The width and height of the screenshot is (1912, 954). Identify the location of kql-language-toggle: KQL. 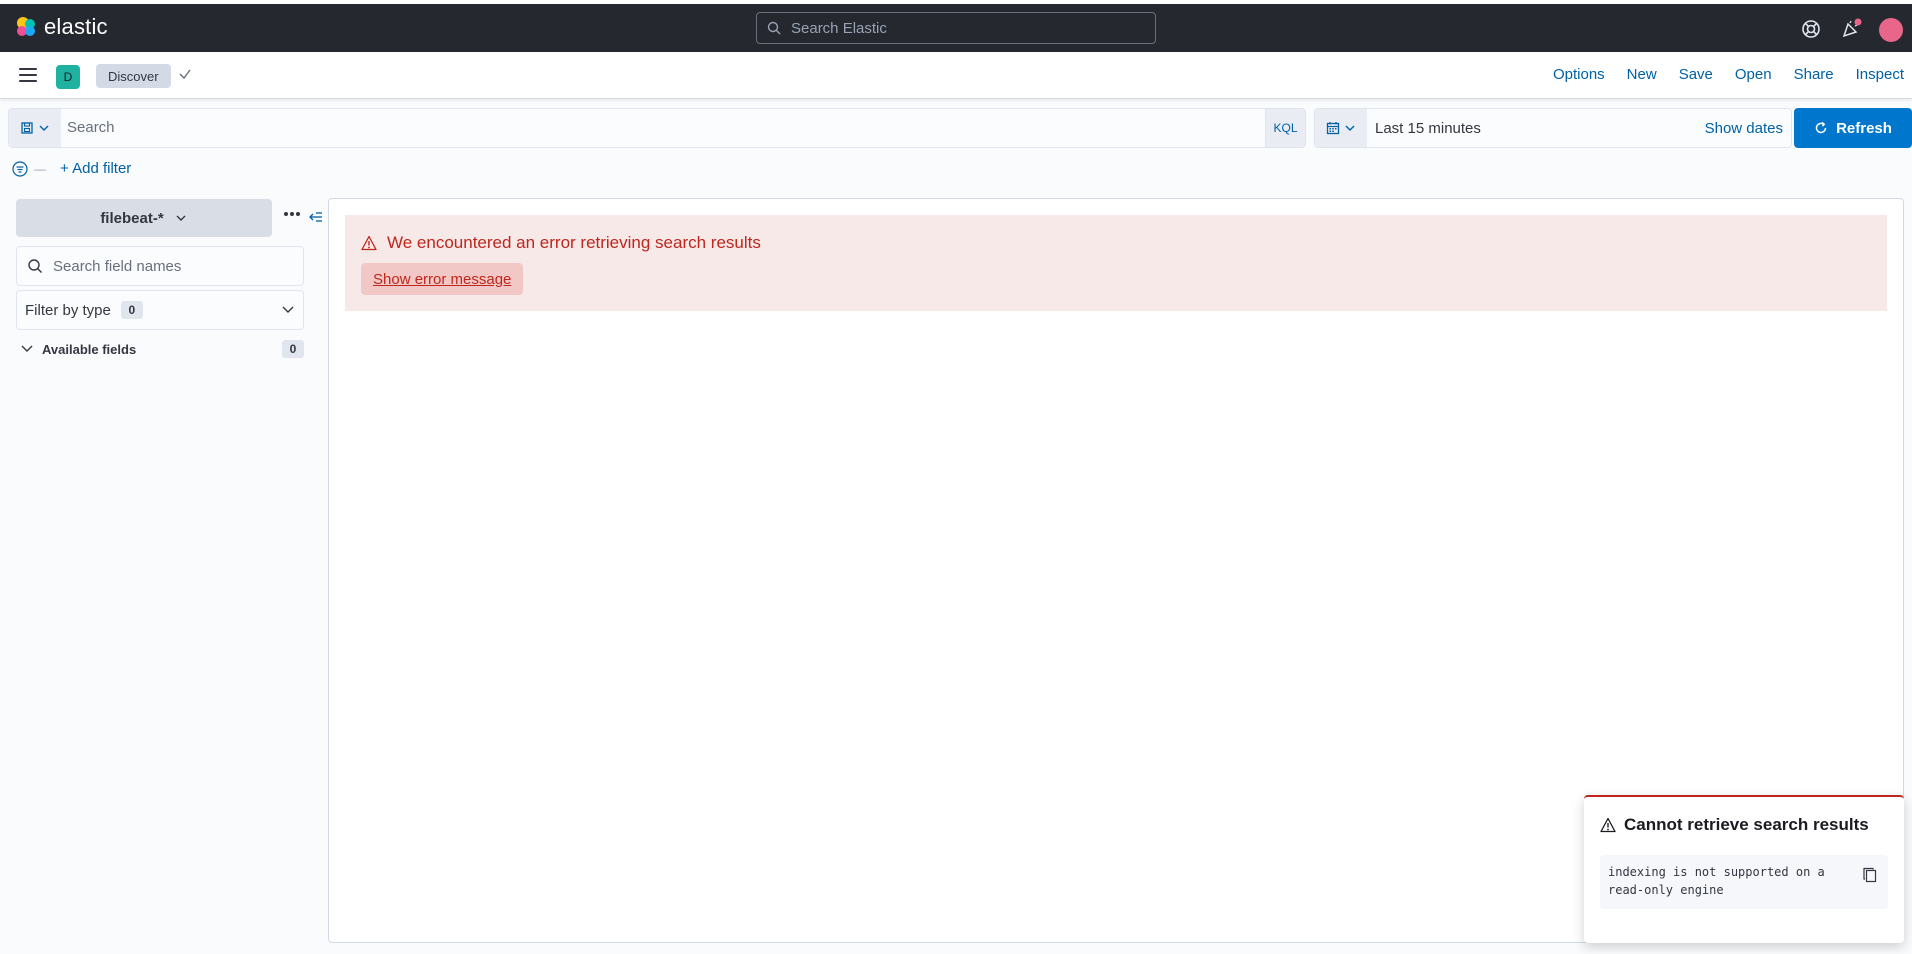
(1285, 128).